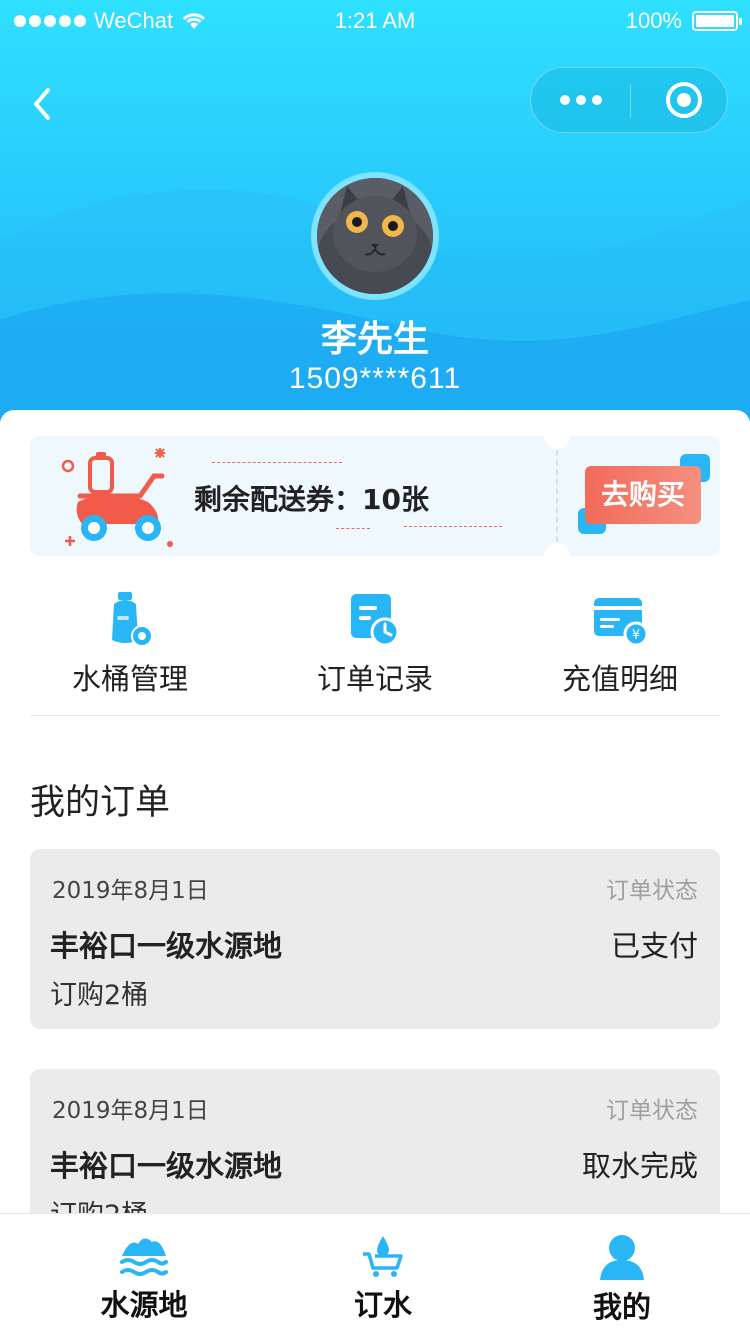 The width and height of the screenshot is (750, 1334). What do you see at coordinates (129, 679) in the screenshot?
I see `bucket-management-label: 水桶管理` at bounding box center [129, 679].